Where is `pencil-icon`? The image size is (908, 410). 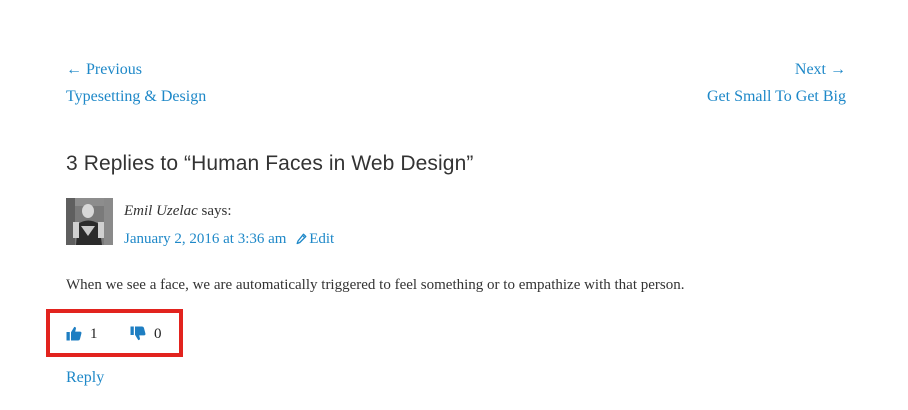 pencil-icon is located at coordinates (301, 239).